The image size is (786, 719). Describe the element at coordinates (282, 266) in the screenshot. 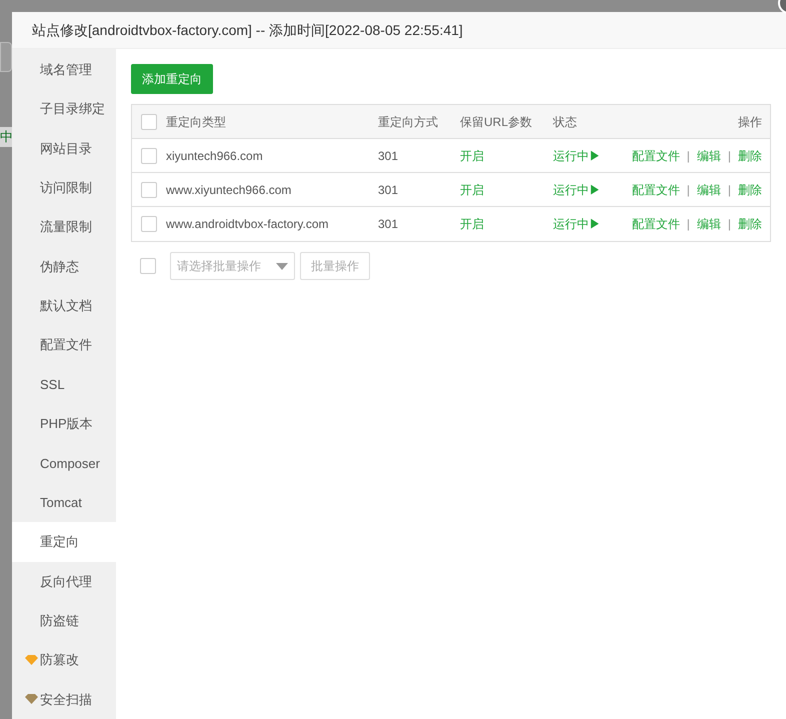

I see `caret-icon` at that location.